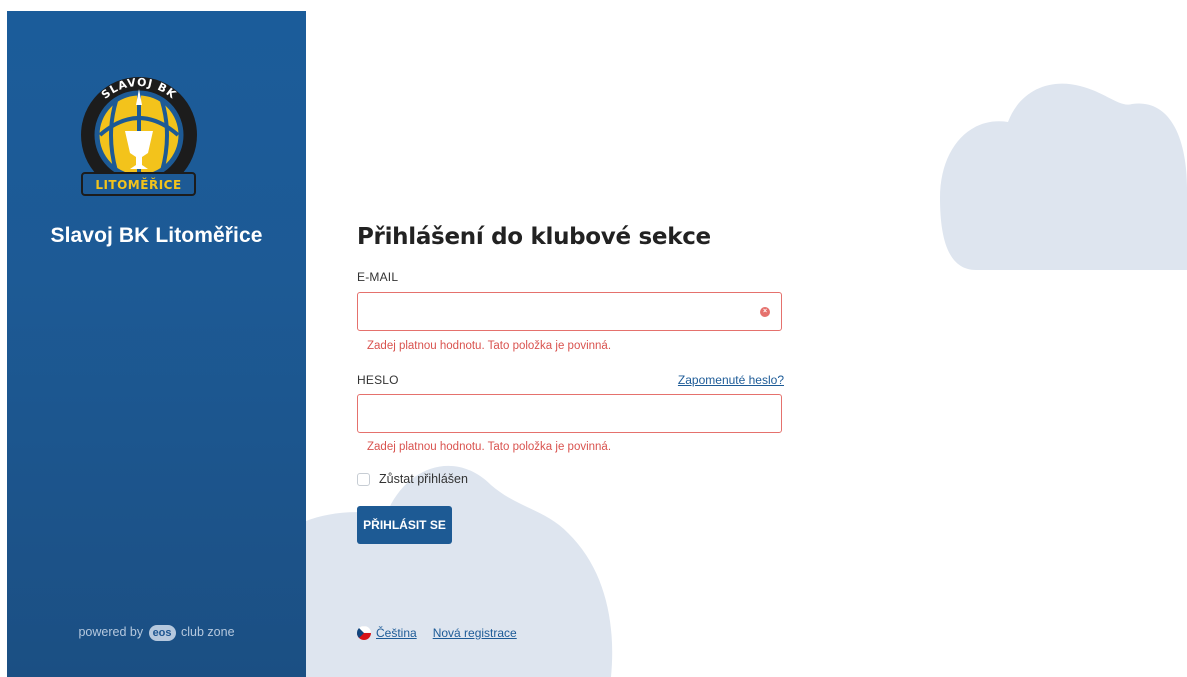  What do you see at coordinates (208, 632) in the screenshot?
I see `powered-suffix: club zone` at bounding box center [208, 632].